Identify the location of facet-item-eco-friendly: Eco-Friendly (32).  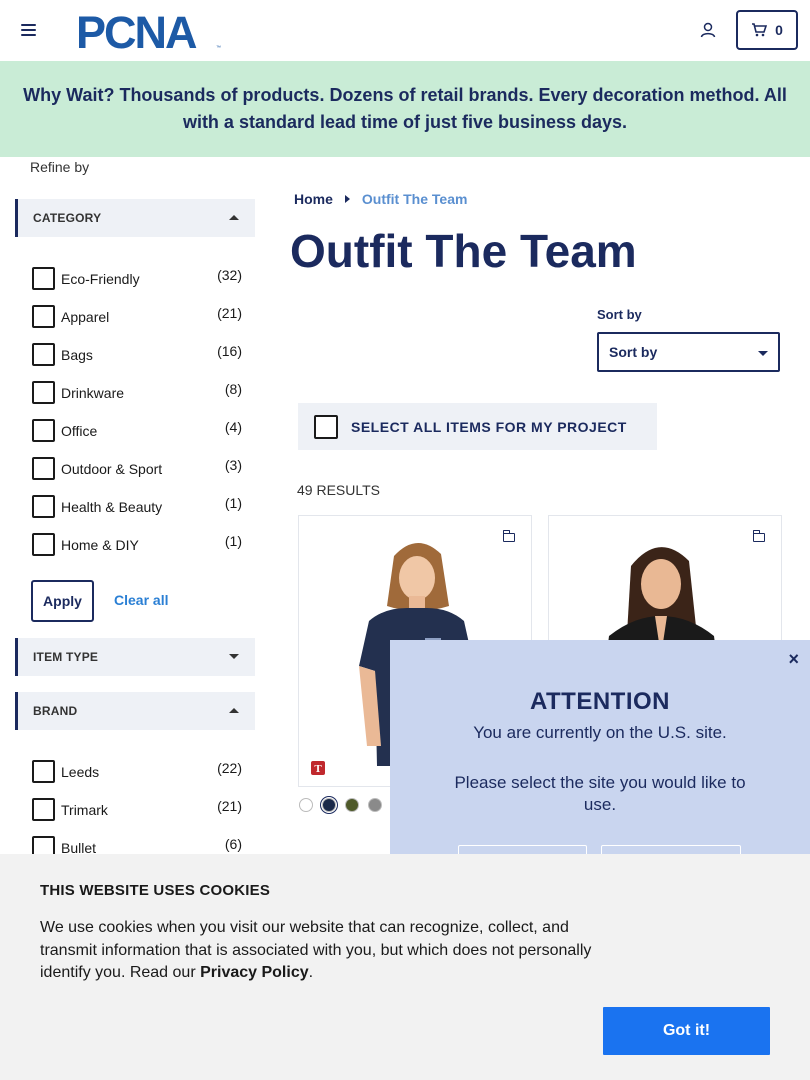
(137, 276).